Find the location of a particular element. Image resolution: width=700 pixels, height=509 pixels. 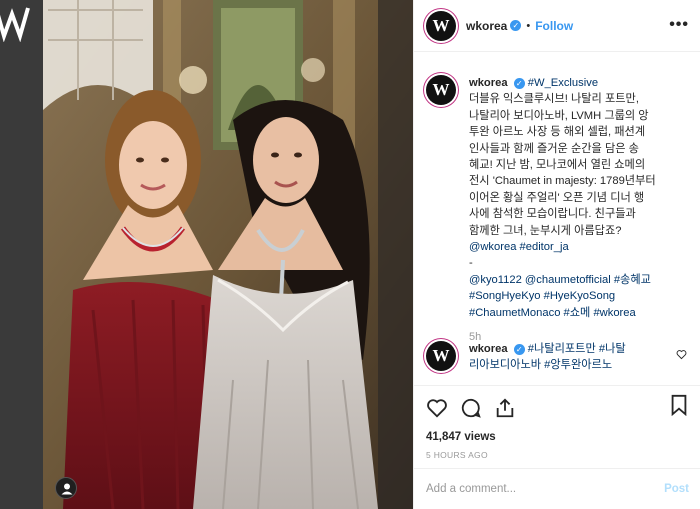

header-username: wkorea is located at coordinates (486, 26).